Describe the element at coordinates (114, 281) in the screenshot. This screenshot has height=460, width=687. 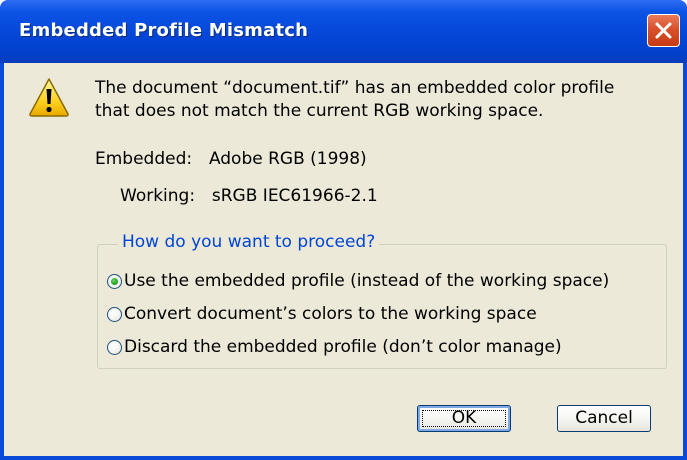
I see `radio-button-use-embedded` at that location.